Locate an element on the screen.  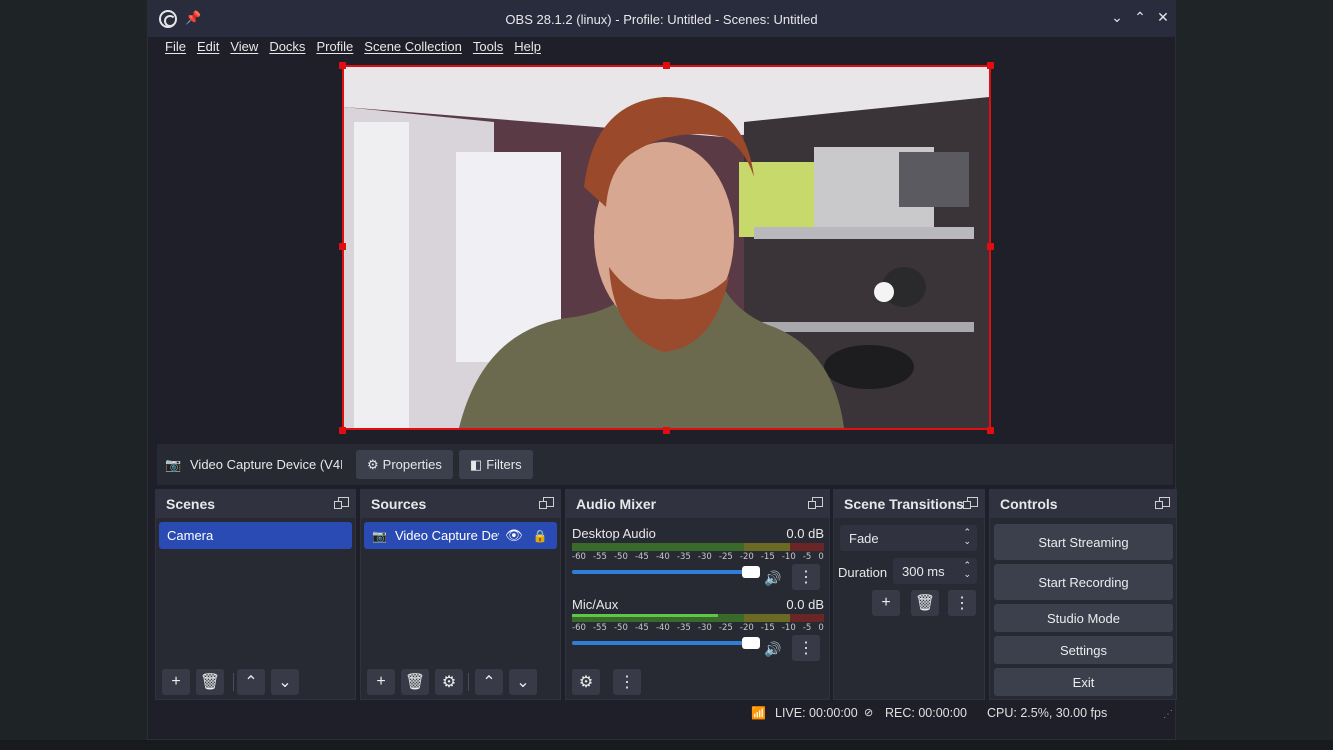
add-transition-button: + is located at coordinates (886, 603).